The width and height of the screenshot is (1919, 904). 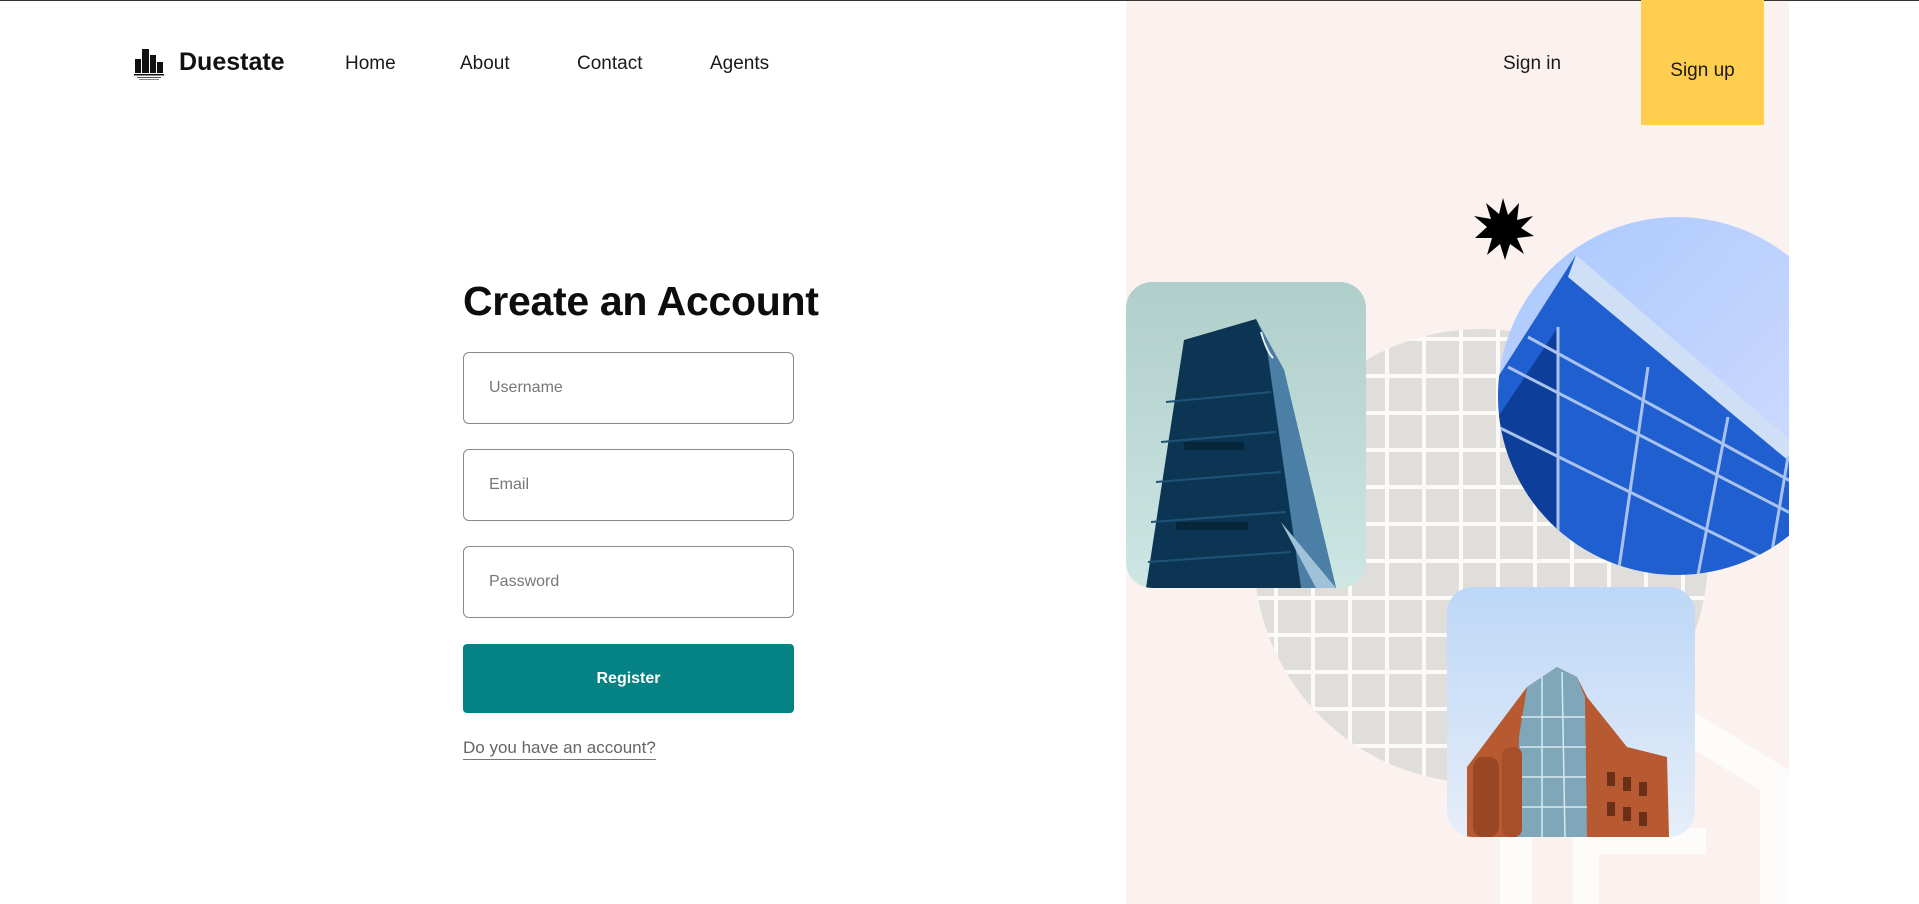 I want to click on page-title: Create an Account, so click(x=641, y=301).